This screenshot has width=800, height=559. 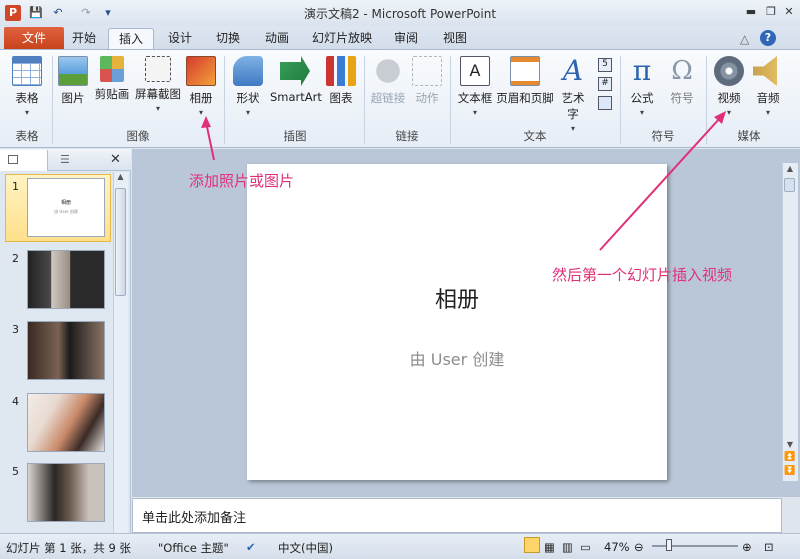 I want to click on album-arrowhead, so click(x=206, y=122).